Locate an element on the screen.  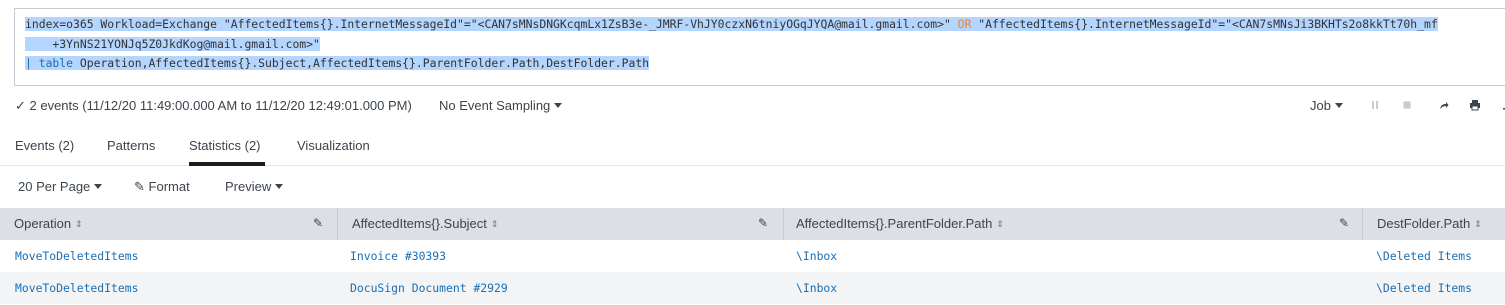
query-or-keyword: OR is located at coordinates (964, 24).